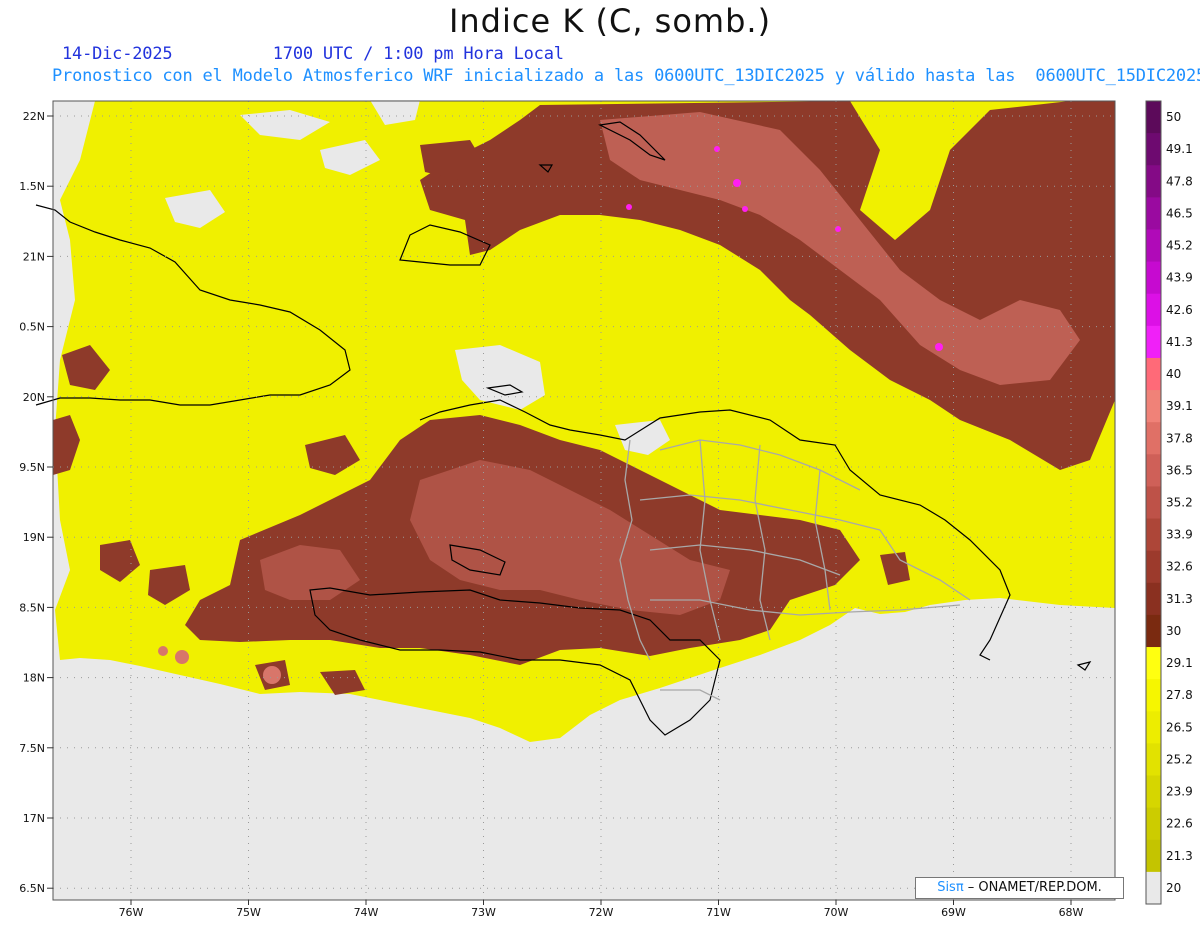 Image resolution: width=1200 pixels, height=927 pixels. What do you see at coordinates (366, 912) in the screenshot?
I see `x-tick-label: 74W` at bounding box center [366, 912].